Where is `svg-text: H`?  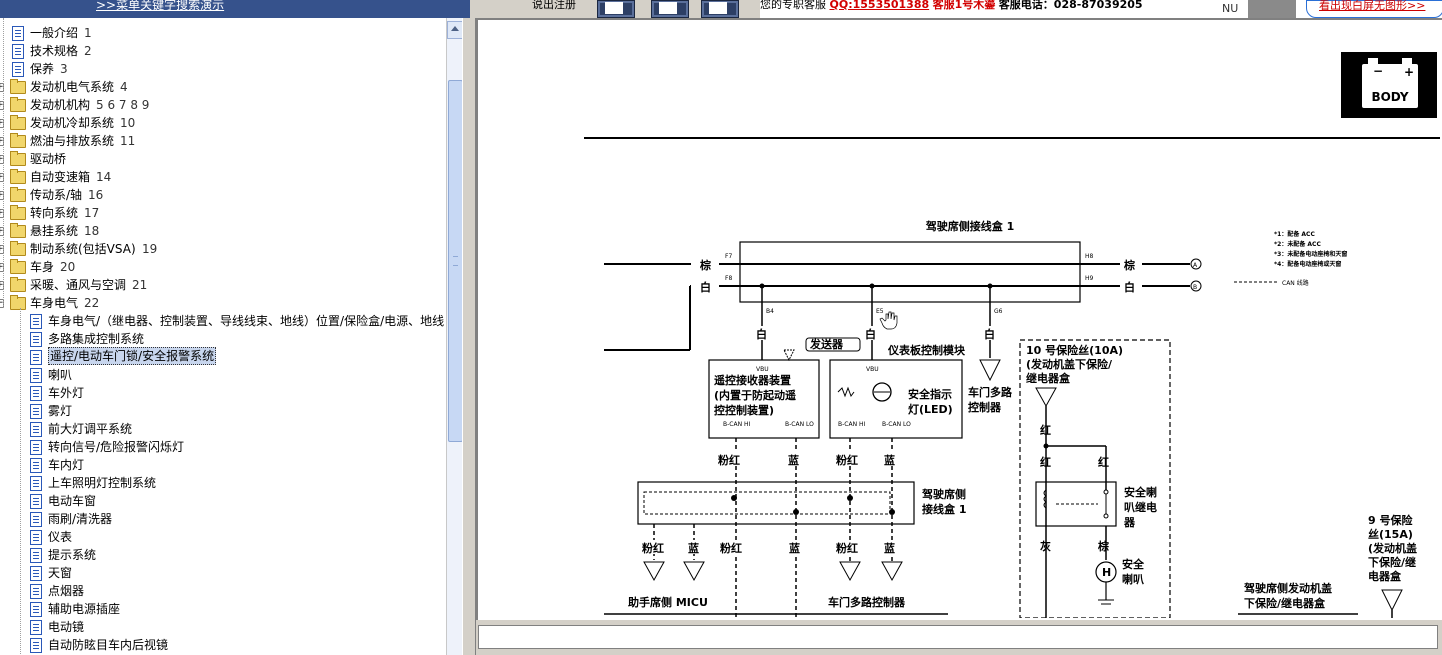 svg-text: H is located at coordinates (1106, 572).